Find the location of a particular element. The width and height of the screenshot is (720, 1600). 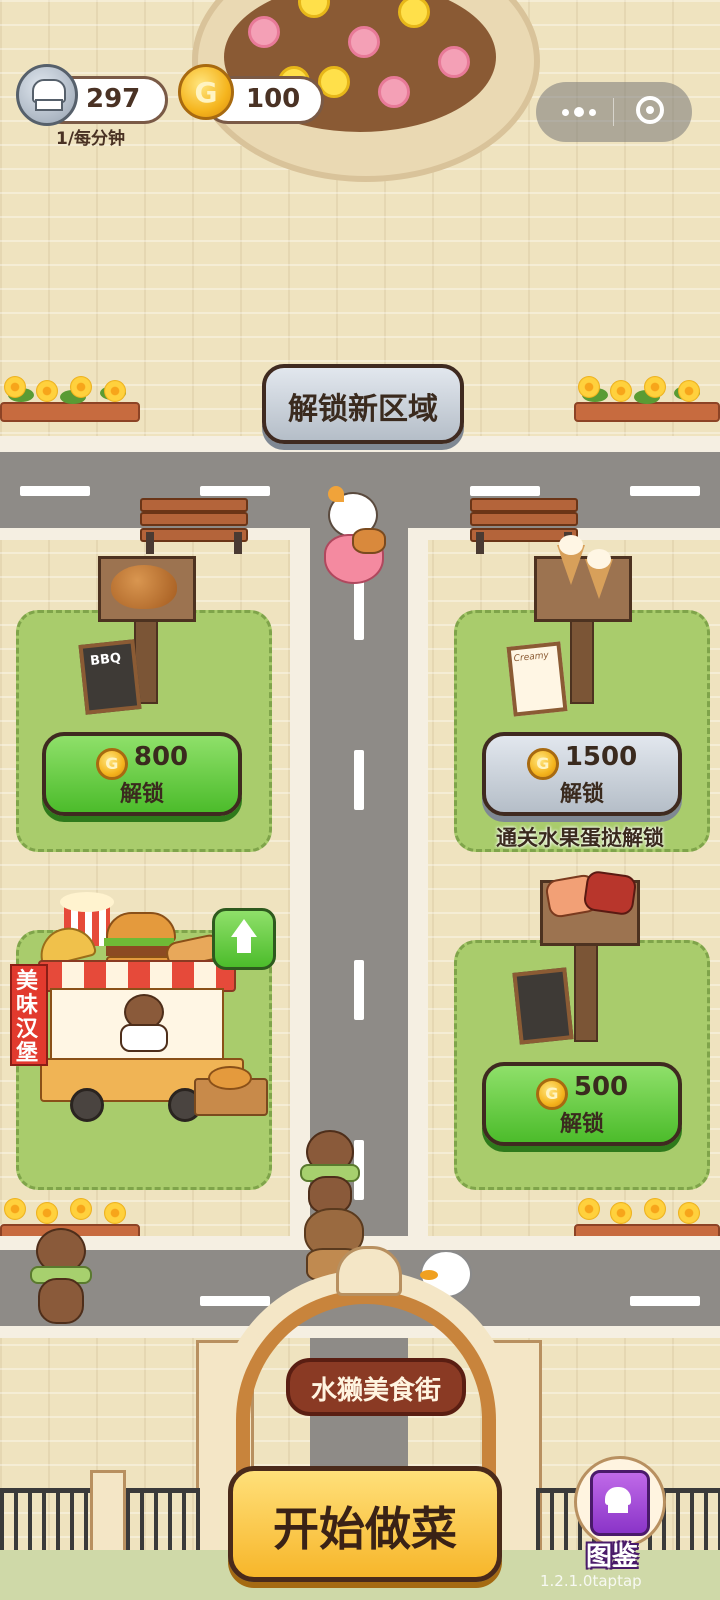

flower-bed-left-top is located at coordinates (70, 399).